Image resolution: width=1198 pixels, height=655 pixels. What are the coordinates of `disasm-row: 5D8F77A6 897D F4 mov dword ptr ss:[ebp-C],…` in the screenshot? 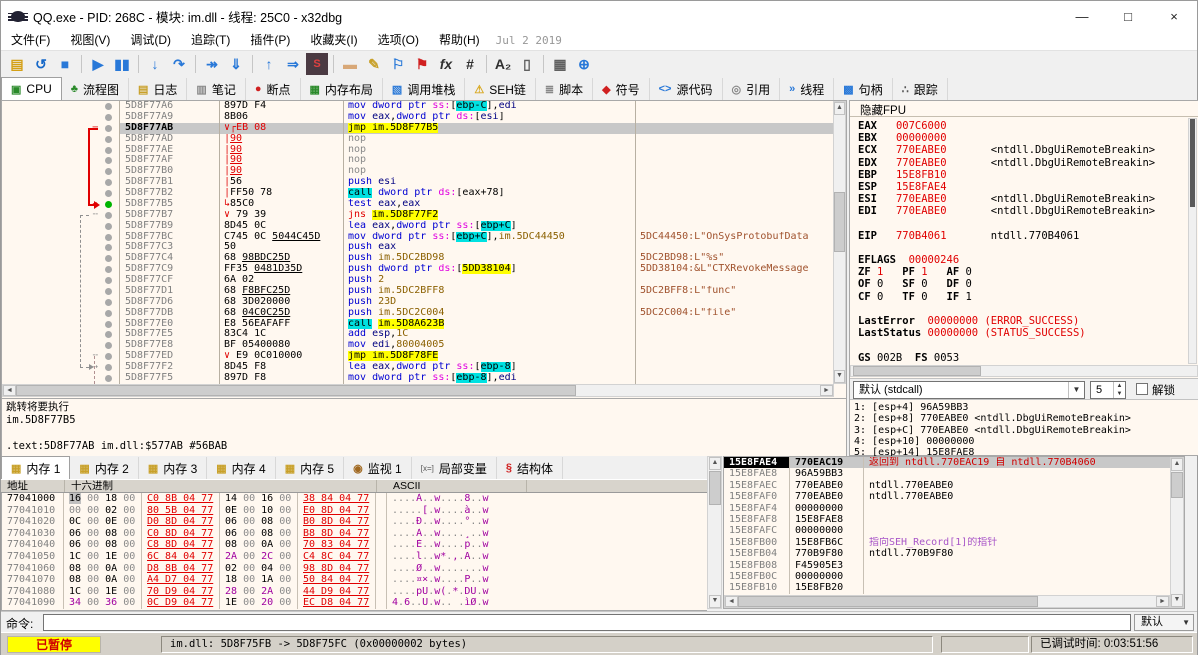 It's located at (418, 106).